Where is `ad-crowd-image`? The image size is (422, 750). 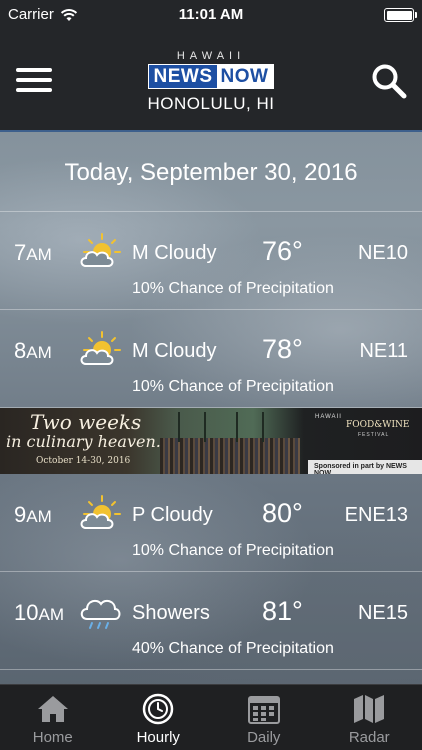
ad-crowd-image is located at coordinates (230, 456).